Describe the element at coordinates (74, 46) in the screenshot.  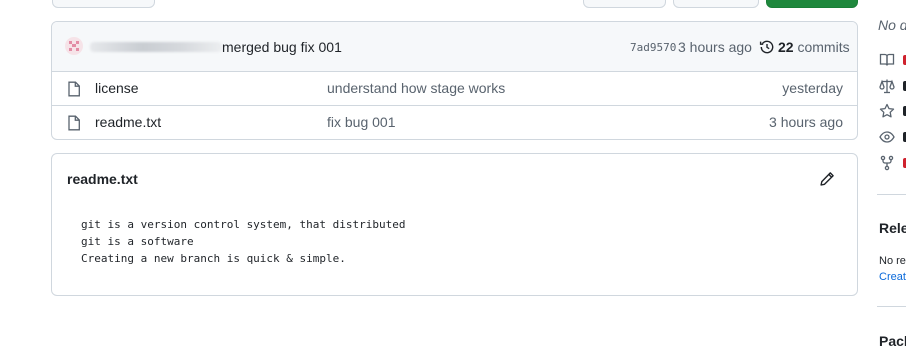
I see `author-avatar-icon` at that location.